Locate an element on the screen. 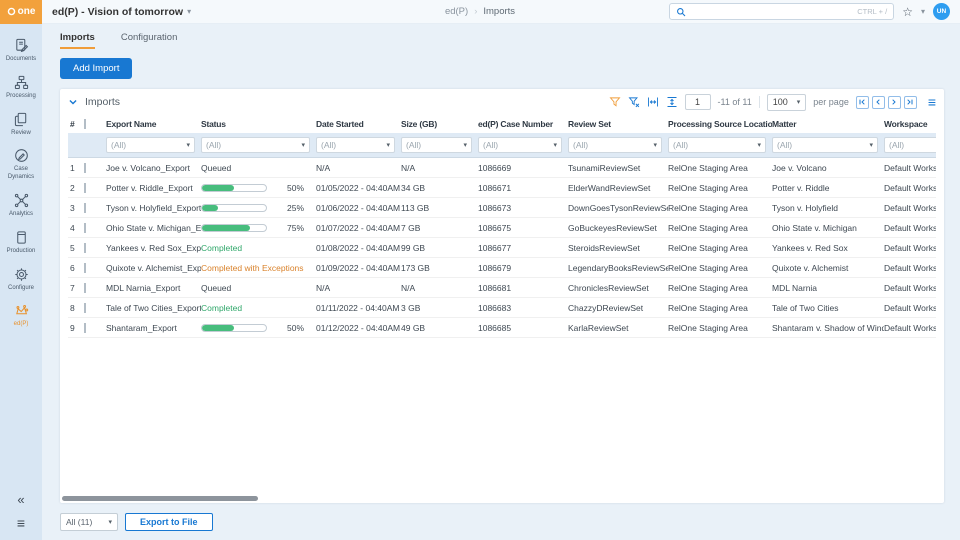 The height and width of the screenshot is (540, 960). tab-configuration: Configuration is located at coordinates (149, 40).